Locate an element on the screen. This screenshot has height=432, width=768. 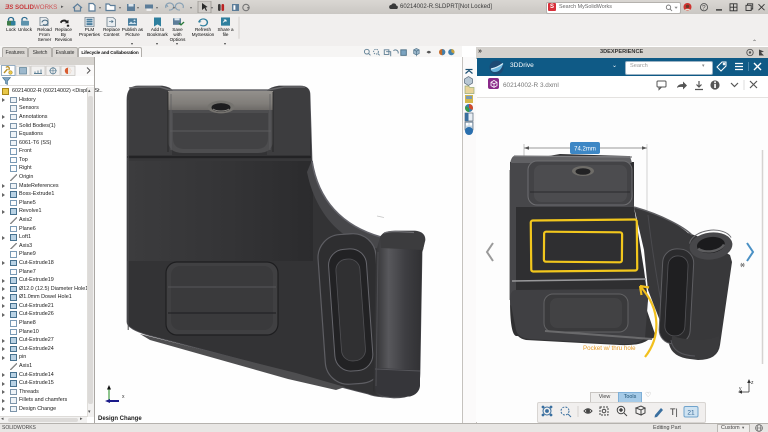
svg-text: z is located at coordinates (752, 383).